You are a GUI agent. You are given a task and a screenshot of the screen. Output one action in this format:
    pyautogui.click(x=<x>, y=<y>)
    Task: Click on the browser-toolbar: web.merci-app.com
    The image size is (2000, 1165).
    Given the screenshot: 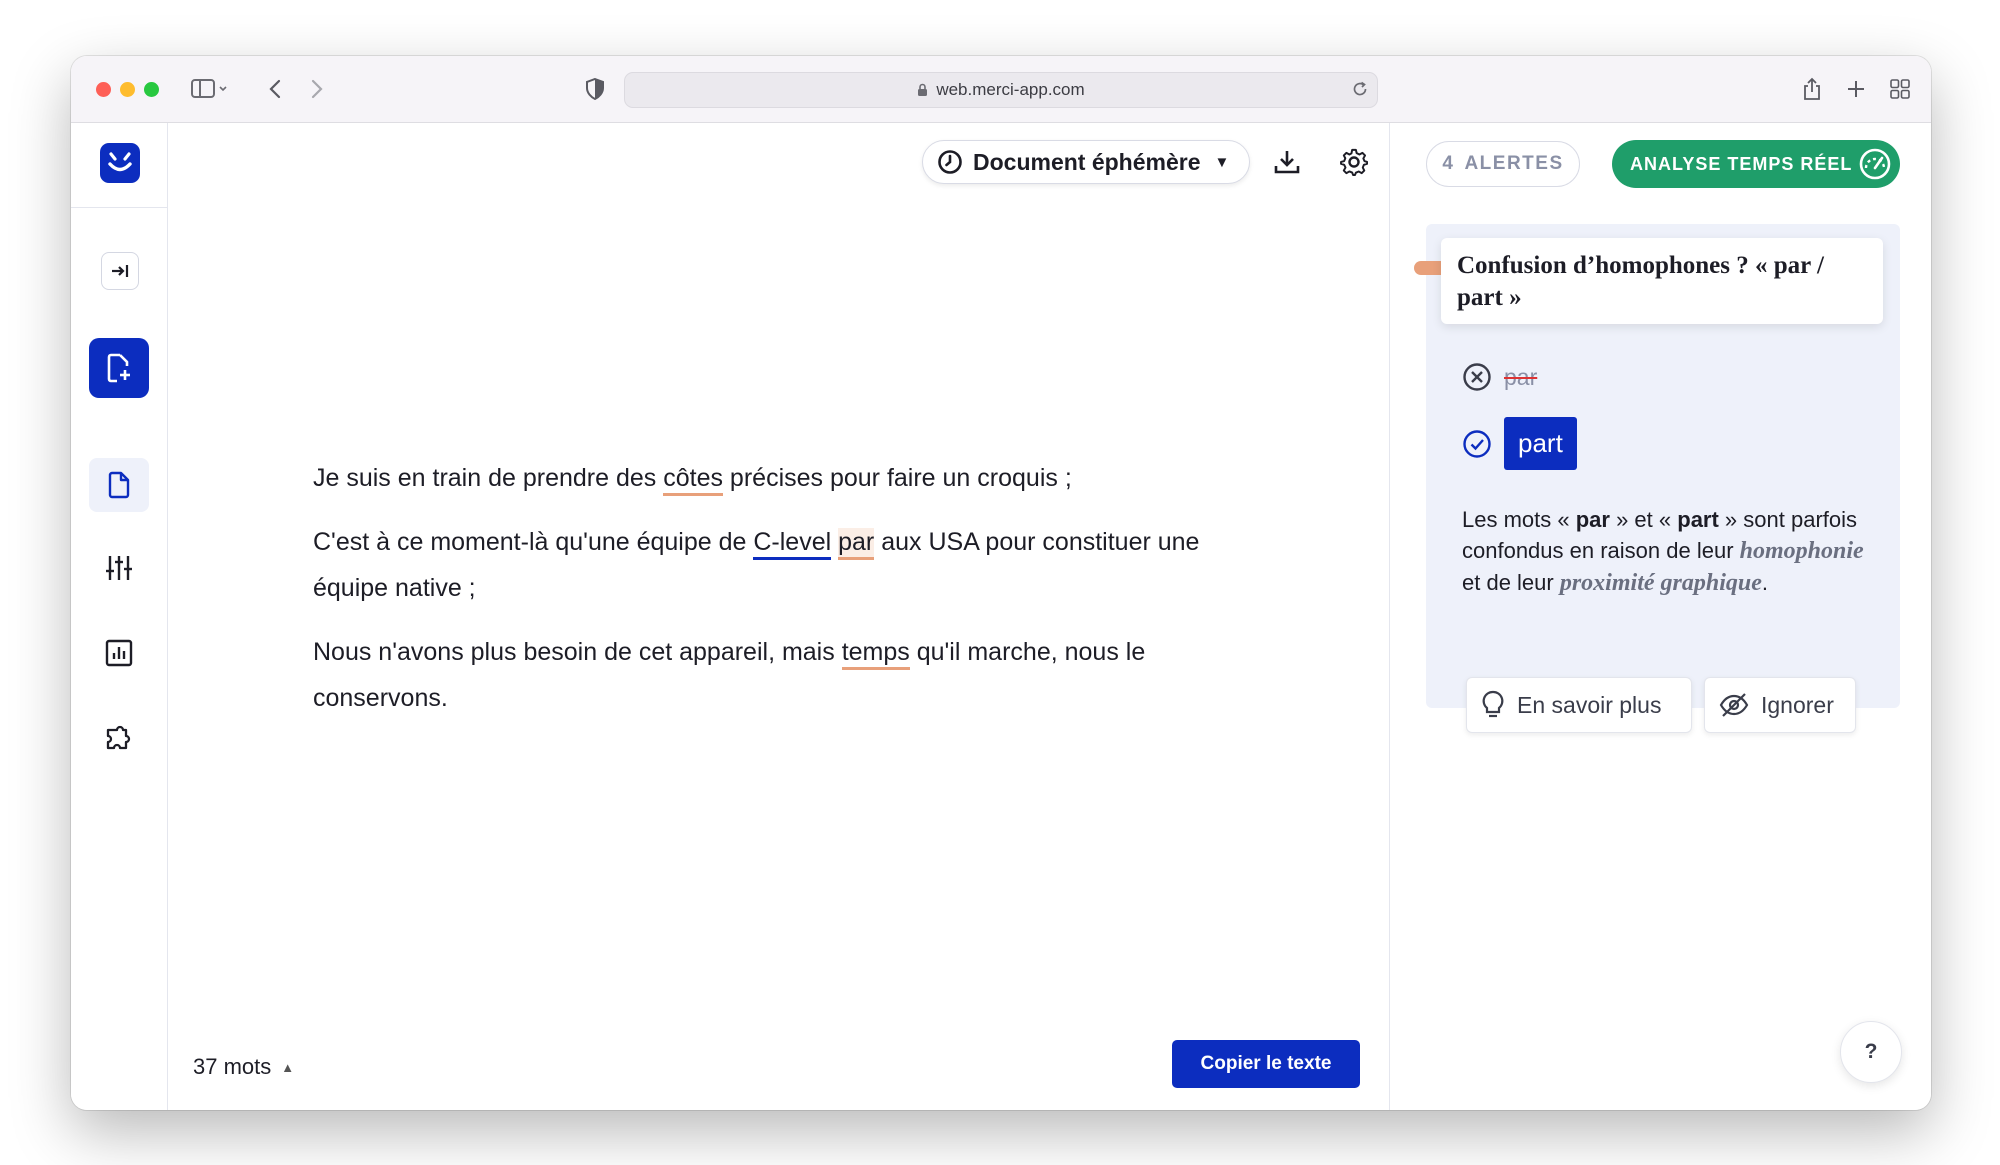 What is the action you would take?
    pyautogui.click(x=1001, y=89)
    